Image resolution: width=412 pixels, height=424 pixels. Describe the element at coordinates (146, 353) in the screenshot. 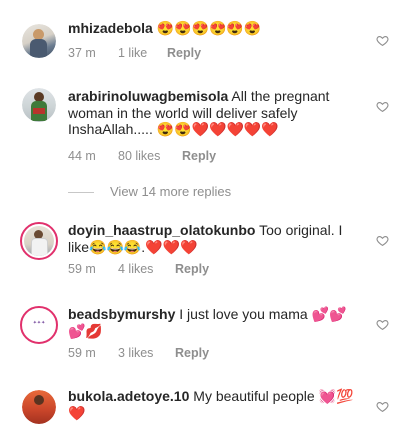

I see `comment-likes: 3 likes` at that location.